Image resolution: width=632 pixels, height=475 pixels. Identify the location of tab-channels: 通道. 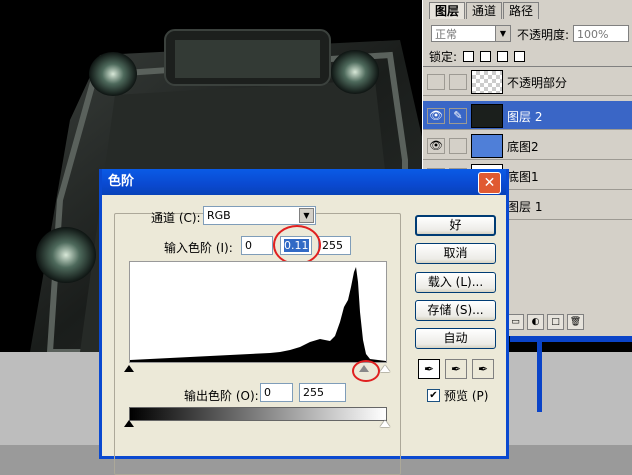
(484, 10).